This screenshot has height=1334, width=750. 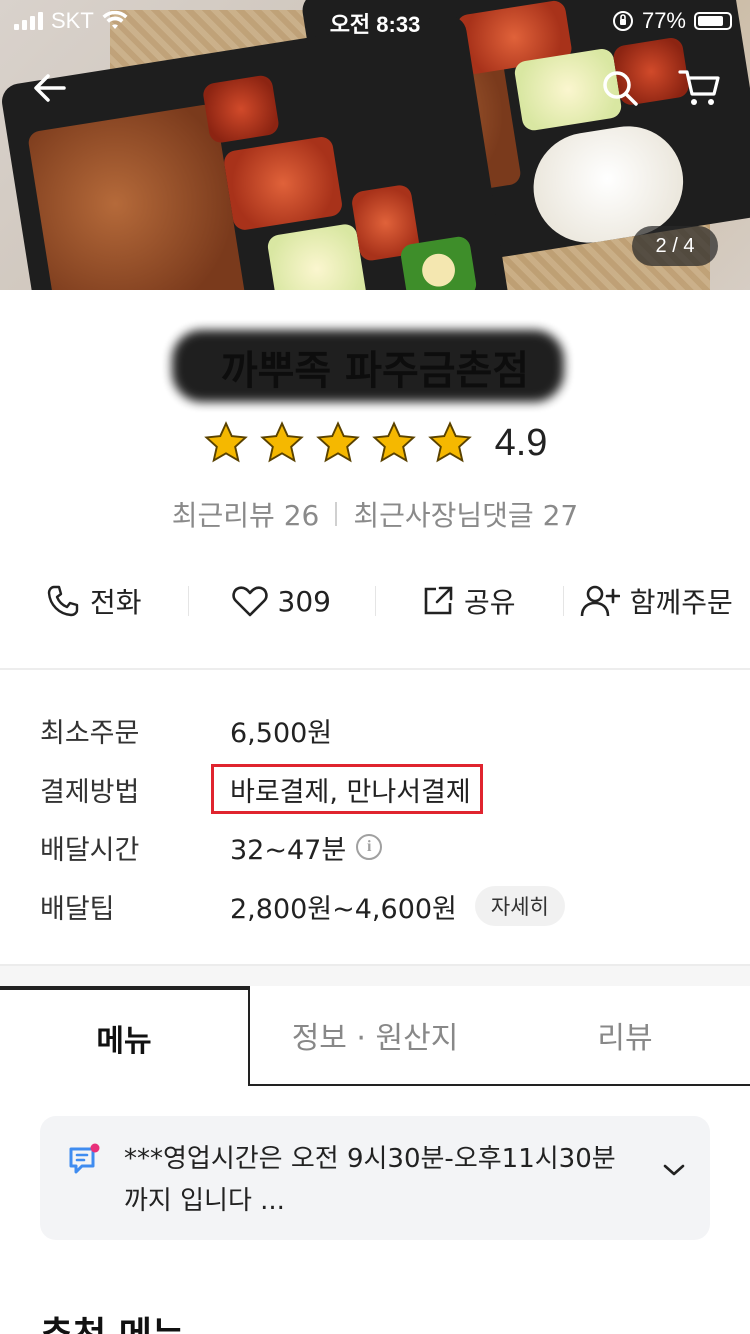 What do you see at coordinates (519, 906) in the screenshot?
I see `delivery-tip-detail-button: 자세히` at bounding box center [519, 906].